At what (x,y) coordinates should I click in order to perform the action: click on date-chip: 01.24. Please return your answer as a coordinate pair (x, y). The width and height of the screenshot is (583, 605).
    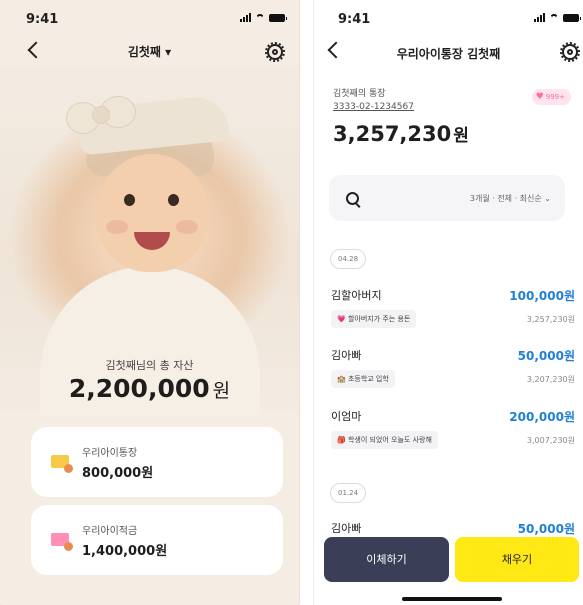
    Looking at the image, I should click on (348, 493).